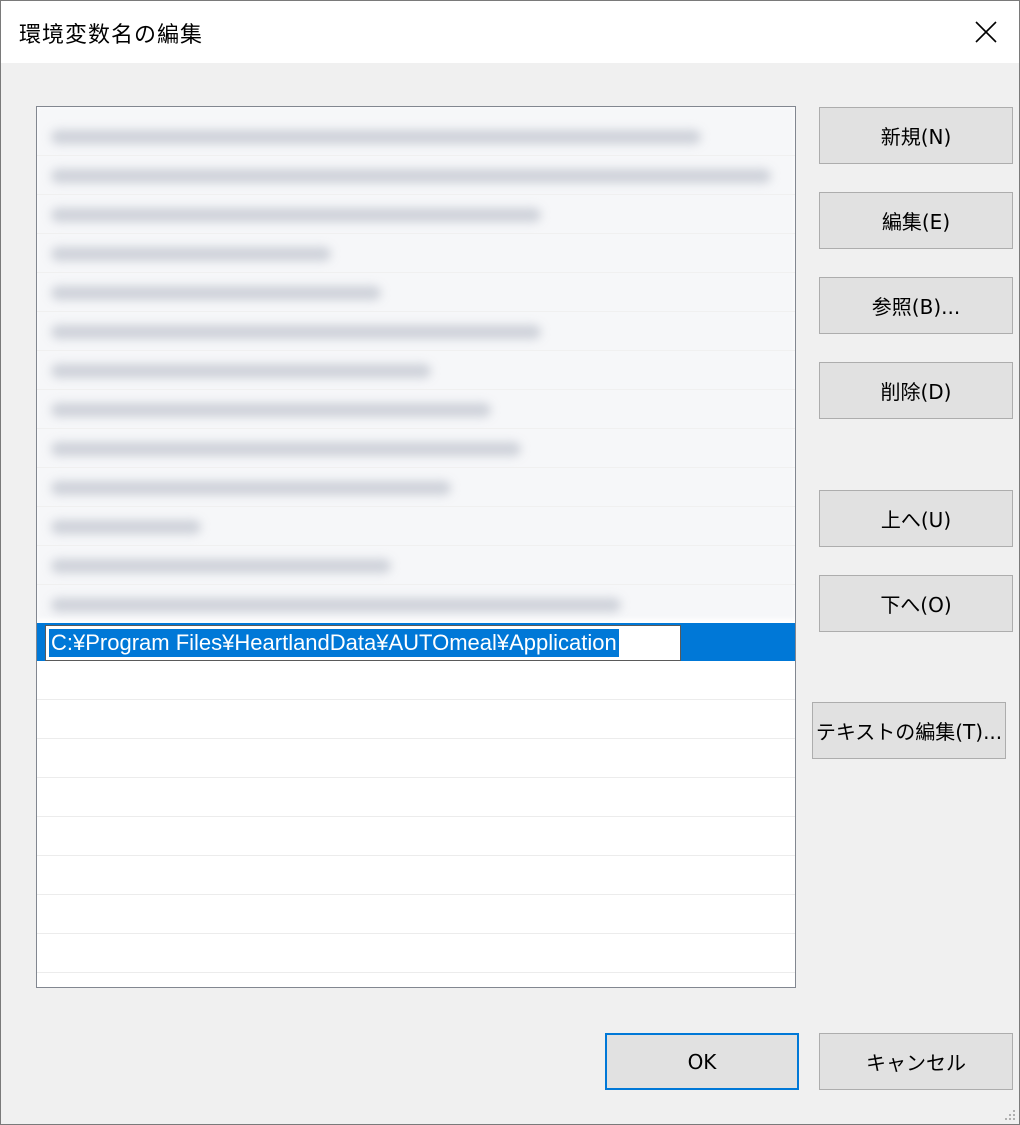  I want to click on title-bar: 環境変数名の編集, so click(510, 32).